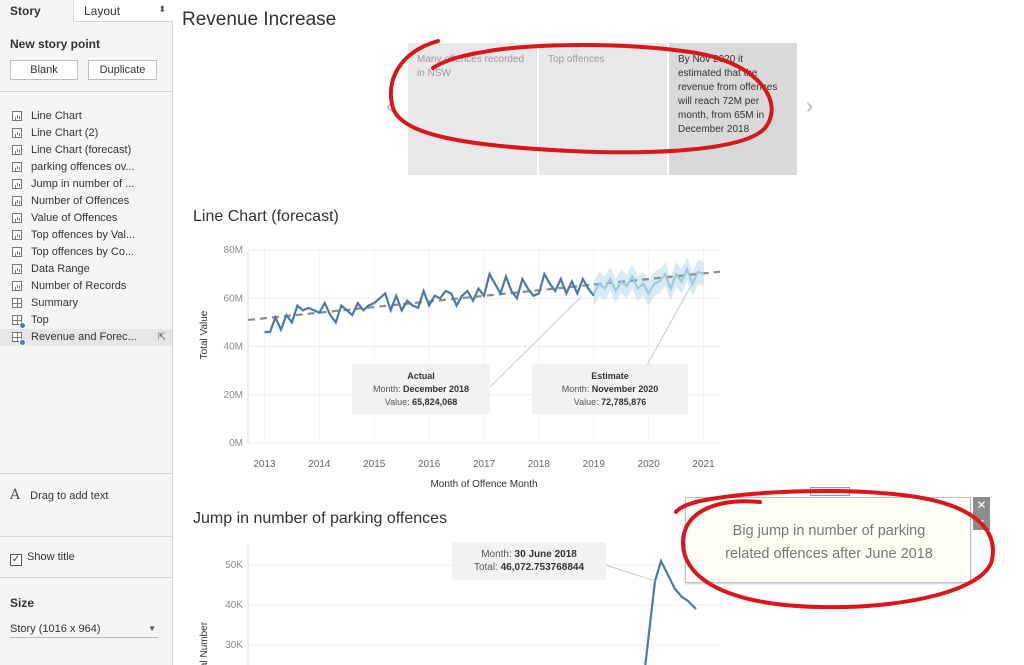 Image resolution: width=1024 pixels, height=665 pixels. Describe the element at coordinates (264, 464) in the screenshot. I see `x-tick-label: 2013` at that location.